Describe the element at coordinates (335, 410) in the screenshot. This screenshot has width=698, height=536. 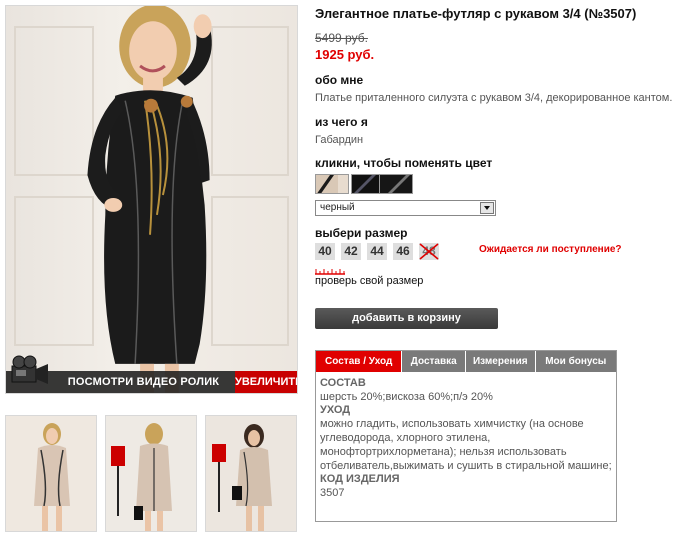
I see `care-heading: УХОД` at that location.